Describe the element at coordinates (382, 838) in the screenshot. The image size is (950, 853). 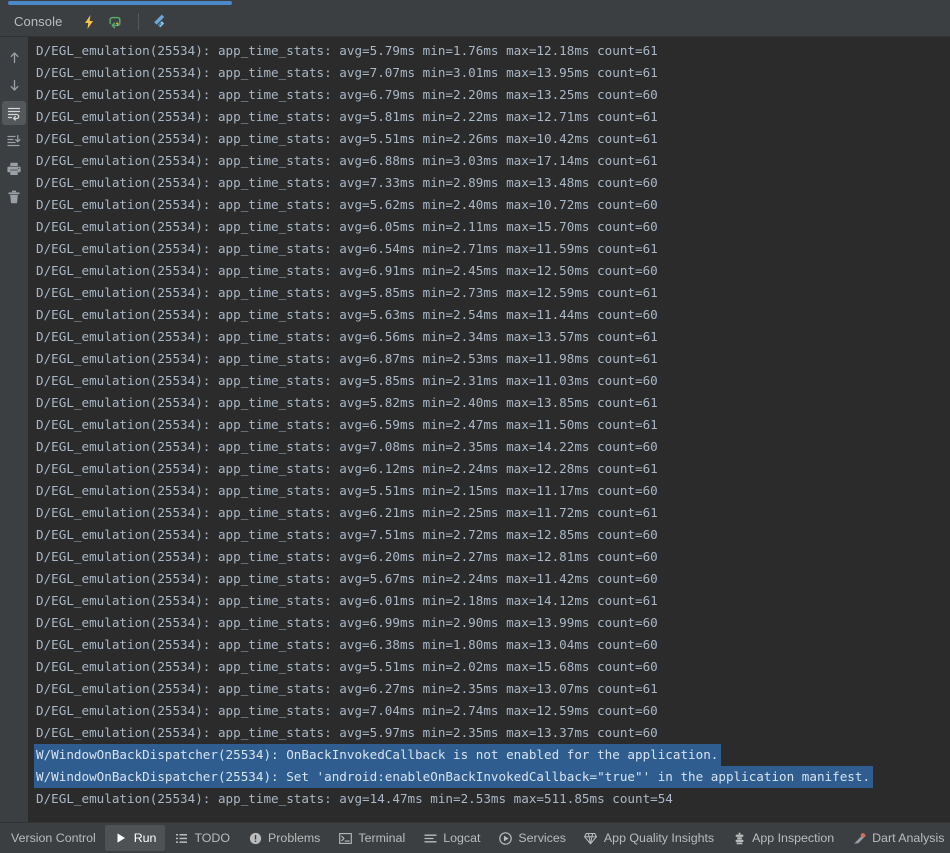
I see `status-item-label: Terminal` at that location.